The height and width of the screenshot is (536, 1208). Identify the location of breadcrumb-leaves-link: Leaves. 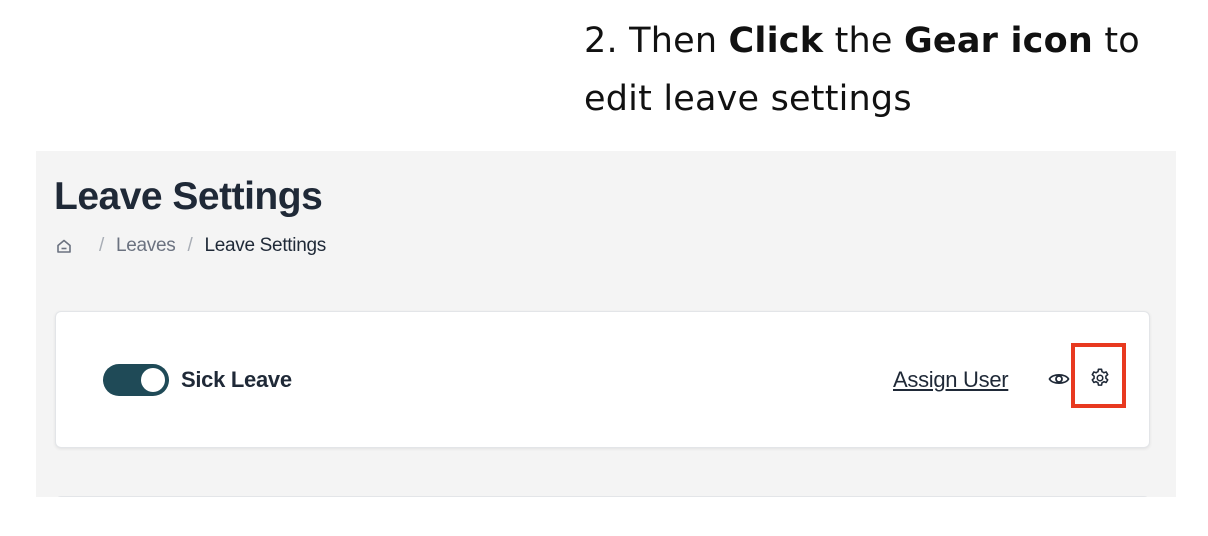
(146, 246).